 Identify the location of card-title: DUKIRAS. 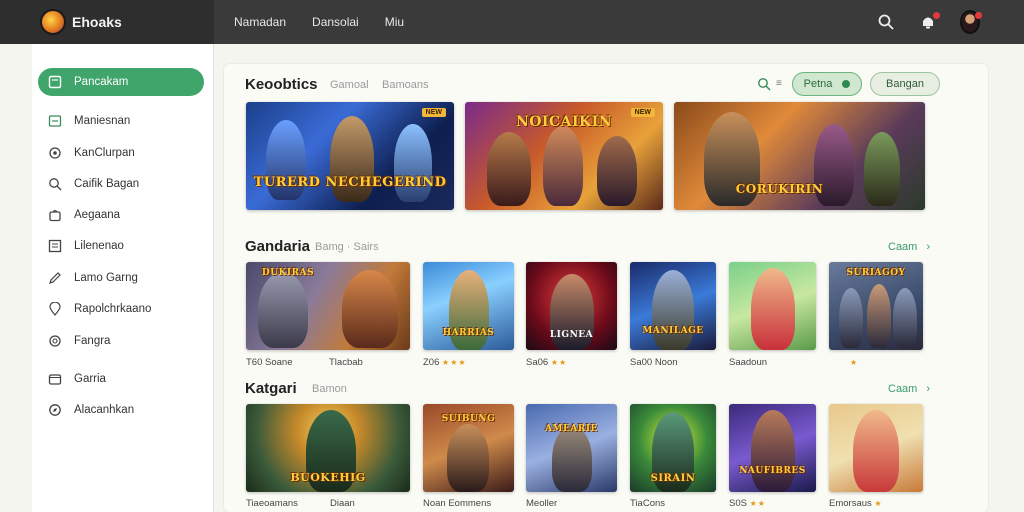
(288, 273).